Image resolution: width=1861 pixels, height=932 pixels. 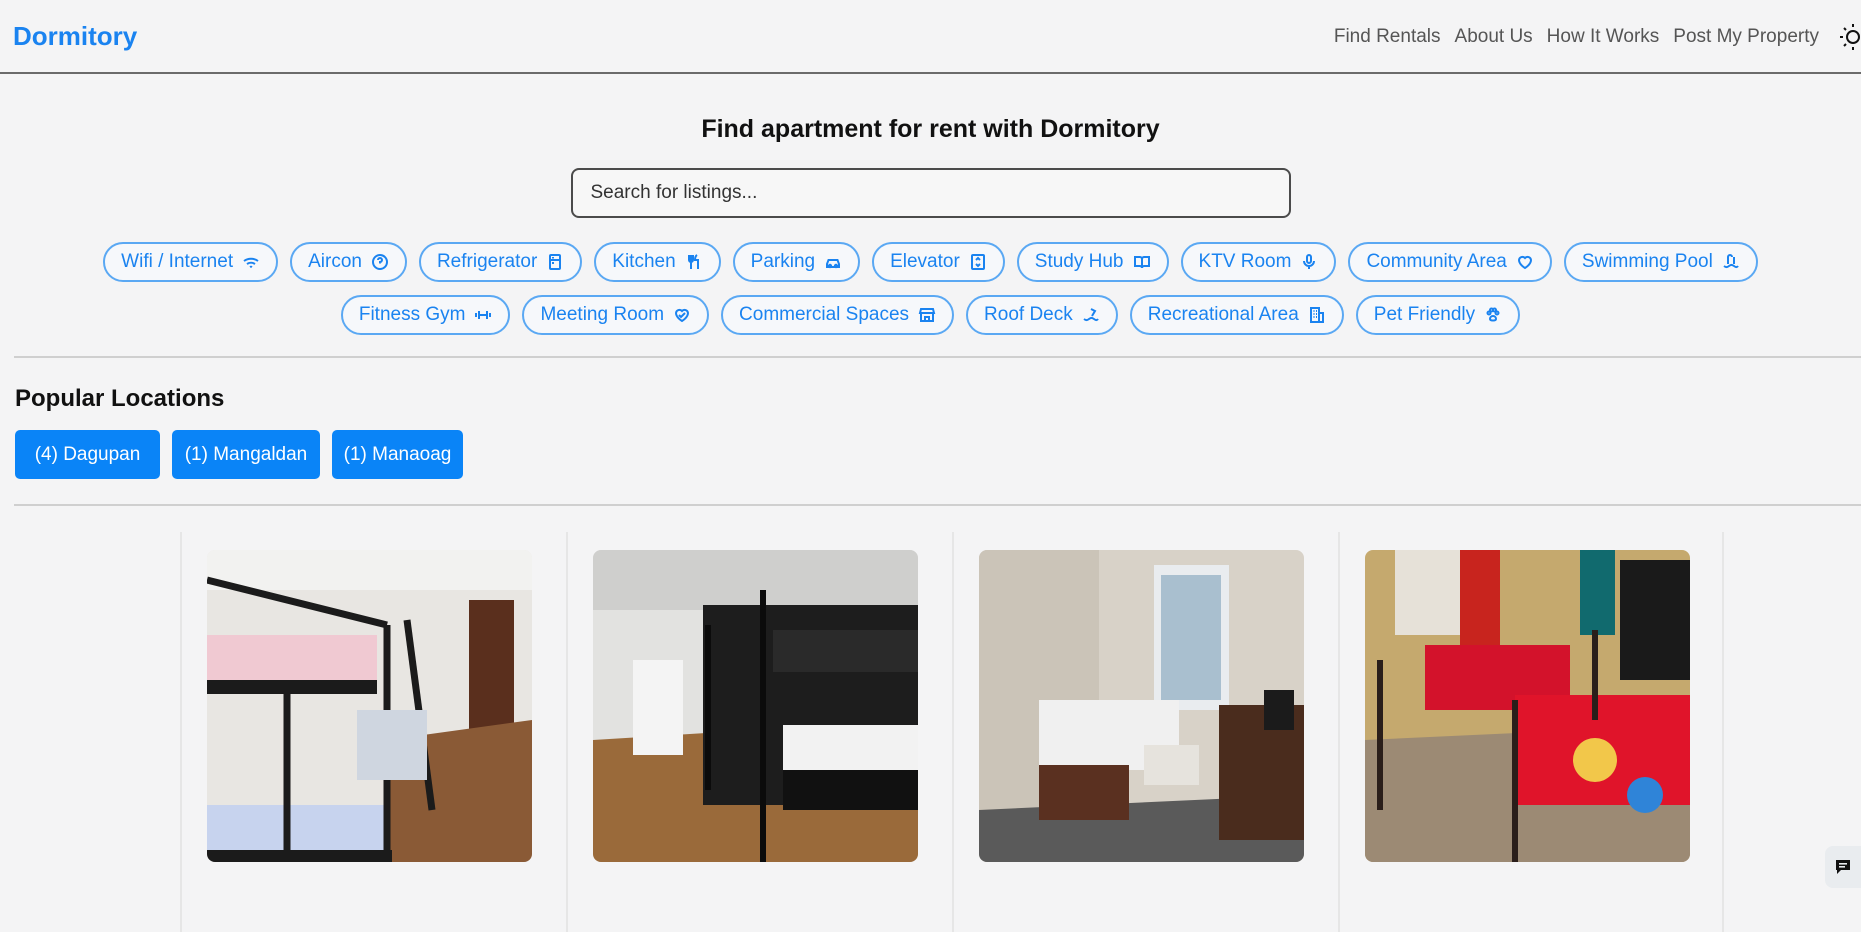 I want to click on amenity-chip: Aircon, so click(x=348, y=262).